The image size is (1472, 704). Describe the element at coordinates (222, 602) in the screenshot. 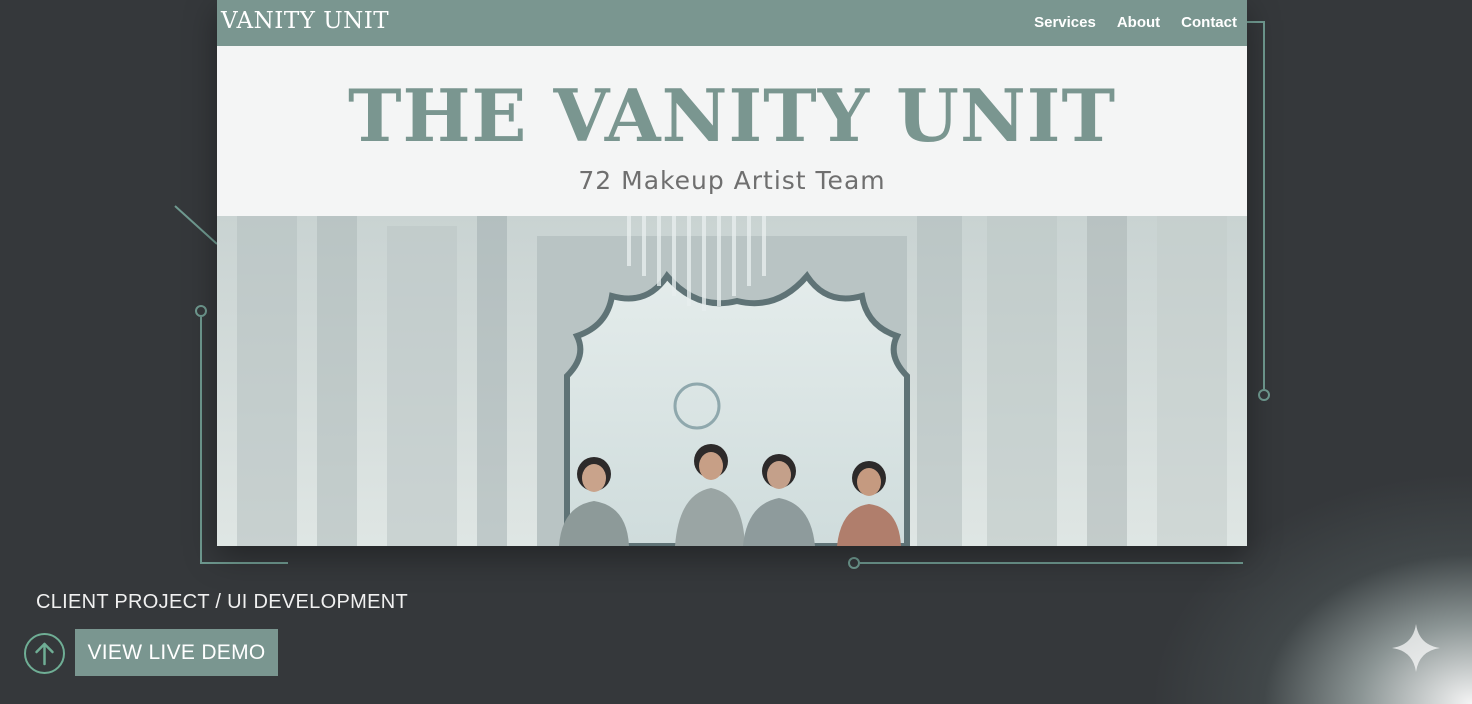

I see `project-caption: CLIENT PROJECT / UI DEVELOPMENT` at that location.